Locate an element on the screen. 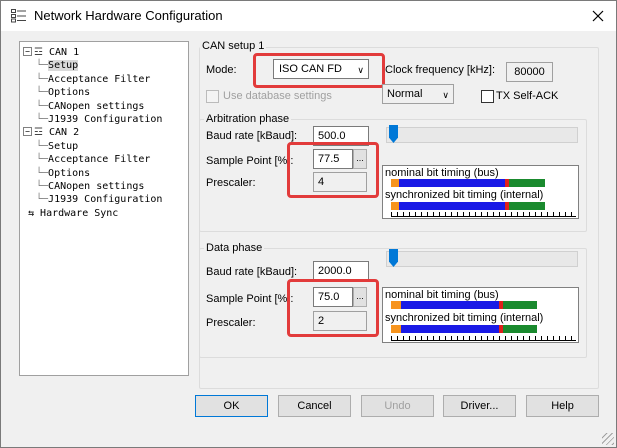  arb-sync-label: synchronized bit timing (internal) is located at coordinates (464, 195).